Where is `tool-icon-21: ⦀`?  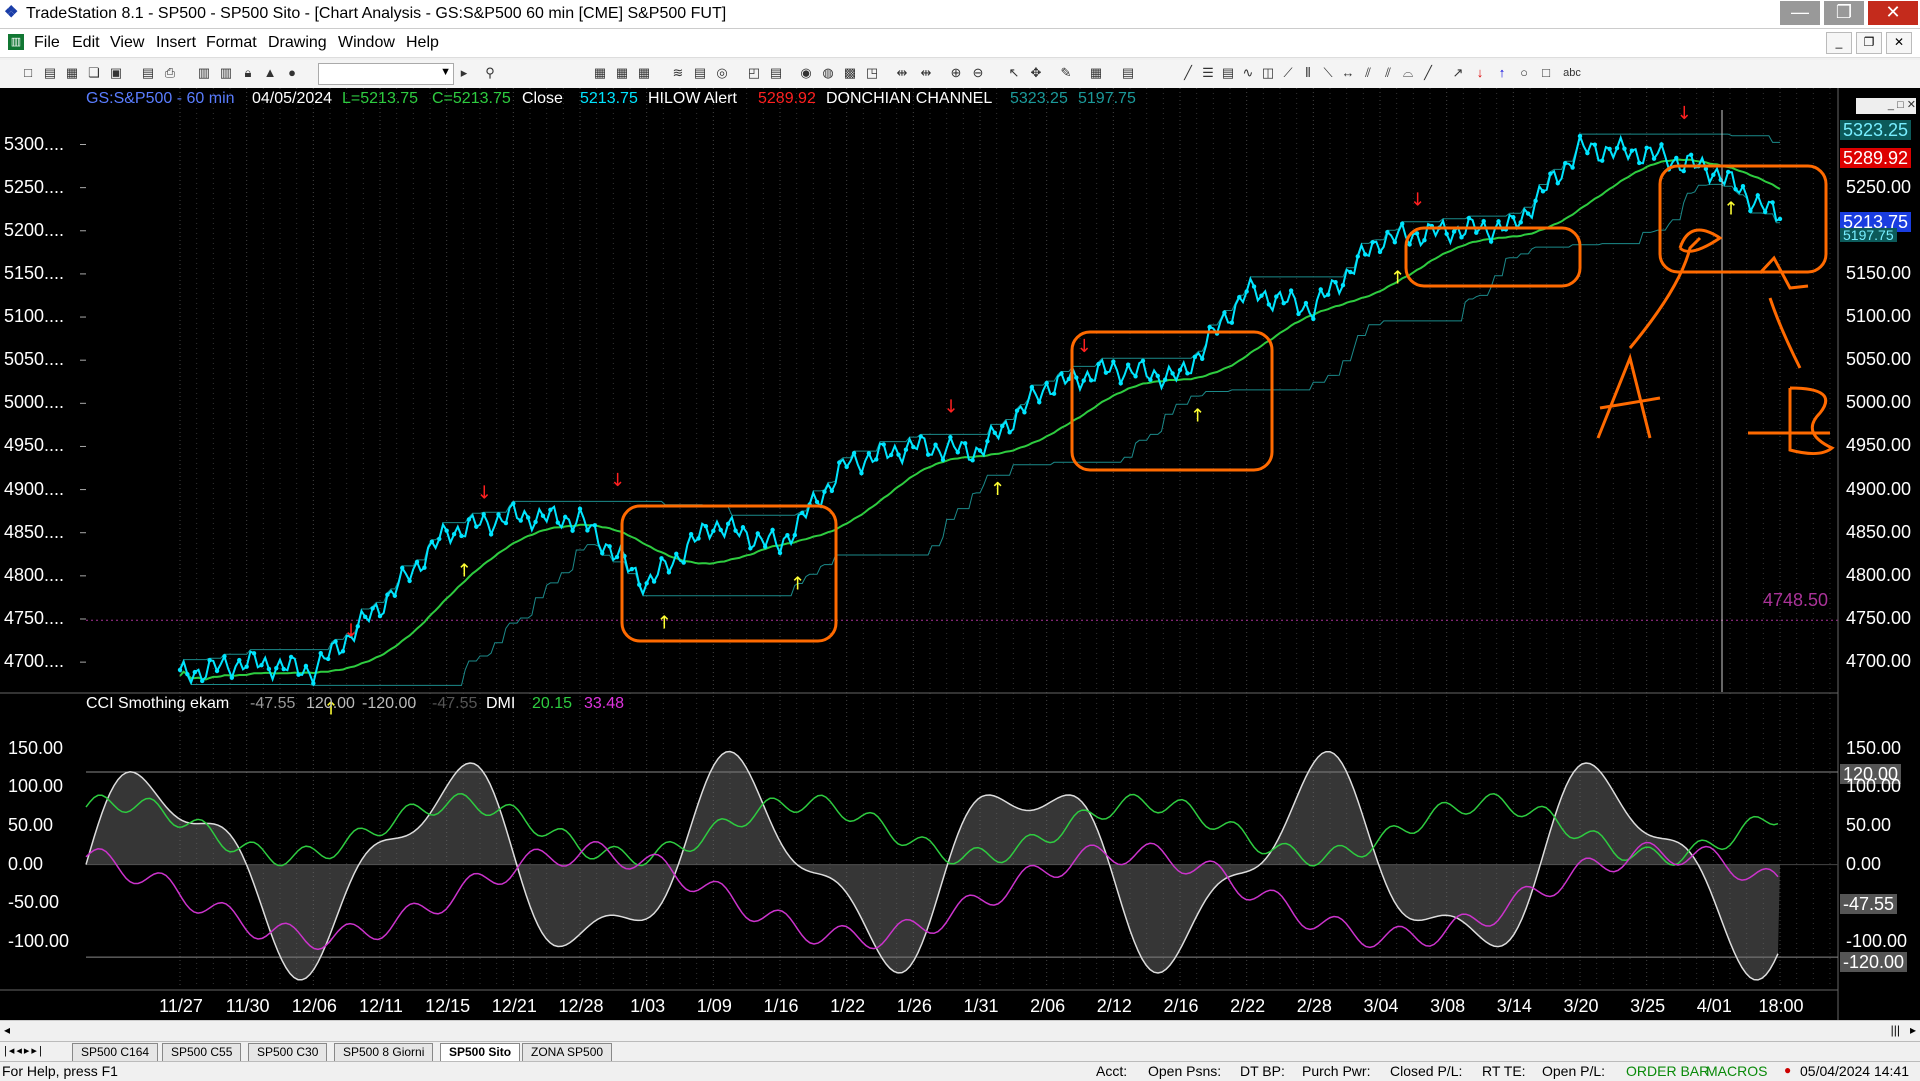
tool-icon-21: ⦀ is located at coordinates (1308, 73).